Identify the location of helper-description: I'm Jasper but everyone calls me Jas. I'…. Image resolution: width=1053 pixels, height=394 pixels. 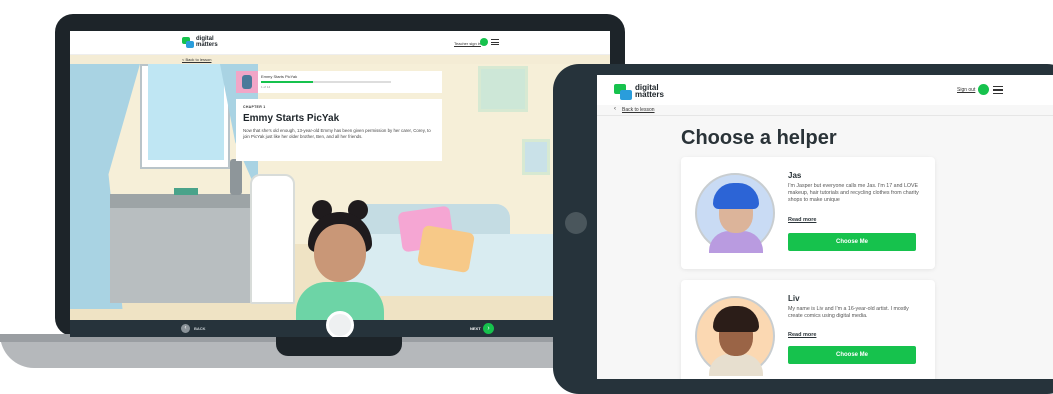
(853, 193).